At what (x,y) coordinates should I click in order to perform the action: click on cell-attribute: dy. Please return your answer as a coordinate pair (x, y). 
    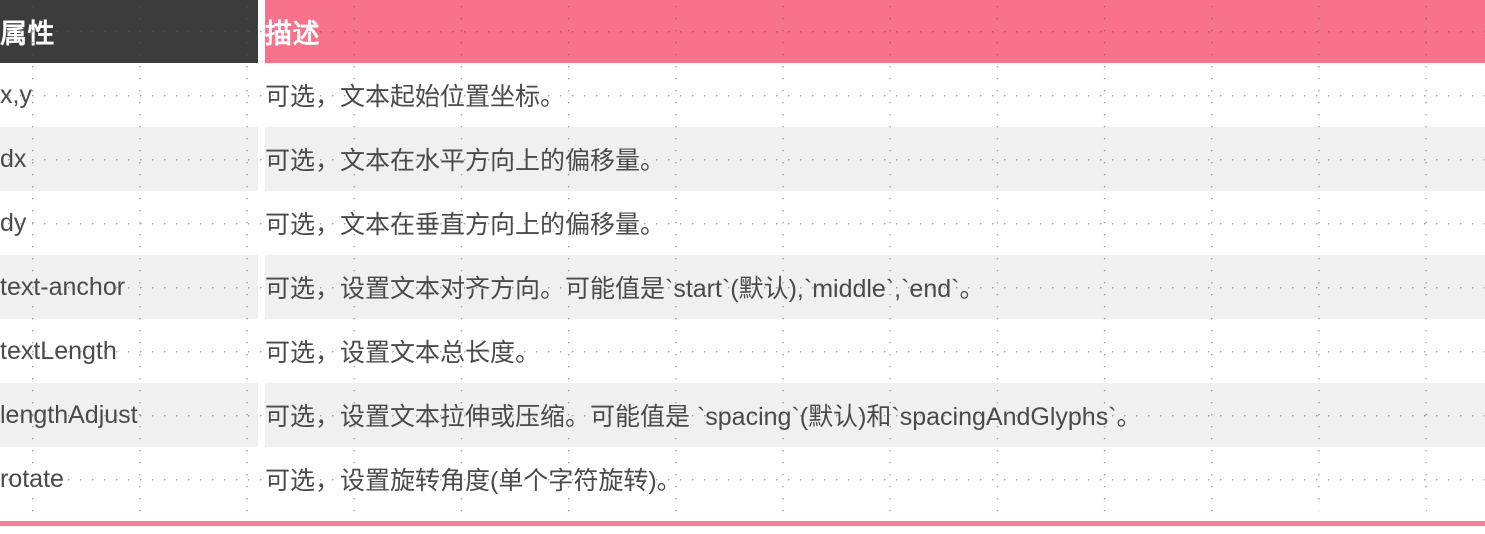
    Looking at the image, I should click on (129, 223).